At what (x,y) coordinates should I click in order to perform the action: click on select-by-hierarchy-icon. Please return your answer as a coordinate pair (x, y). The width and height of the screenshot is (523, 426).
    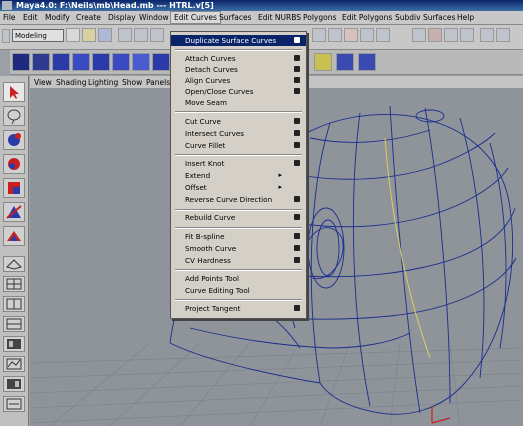
    Looking at the image, I should click on (125, 35).